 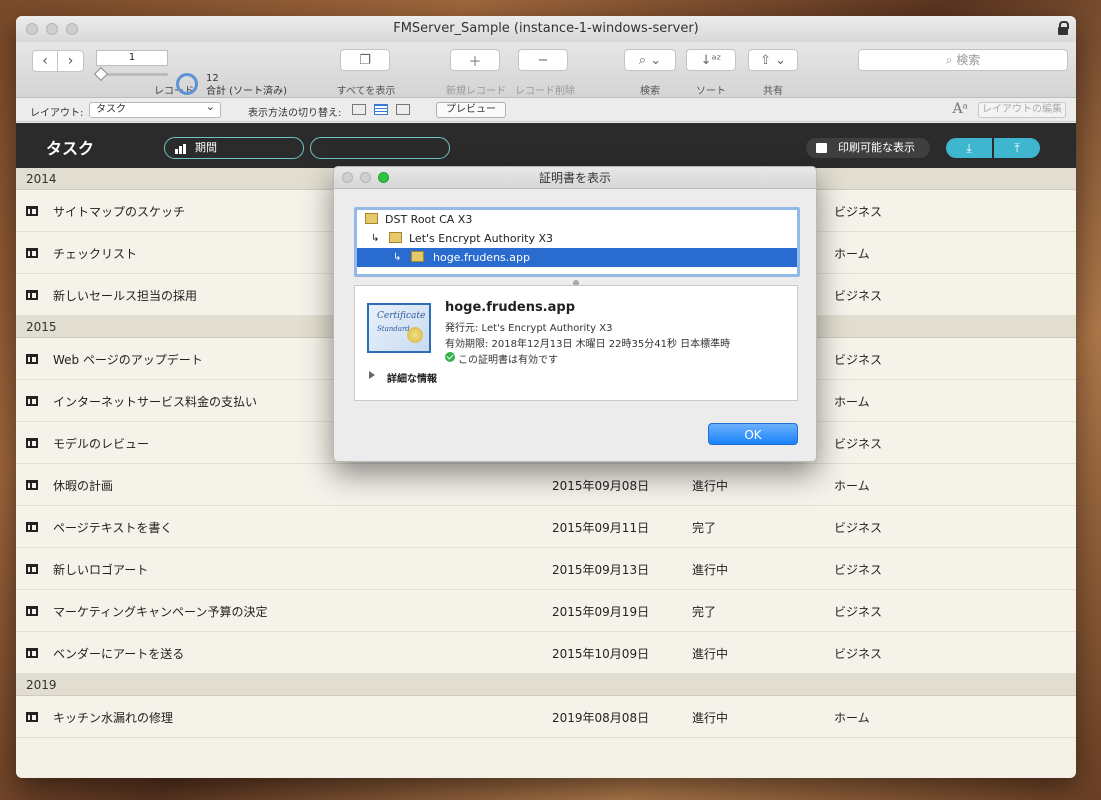 I want to click on dialog-close-button, so click(x=347, y=177).